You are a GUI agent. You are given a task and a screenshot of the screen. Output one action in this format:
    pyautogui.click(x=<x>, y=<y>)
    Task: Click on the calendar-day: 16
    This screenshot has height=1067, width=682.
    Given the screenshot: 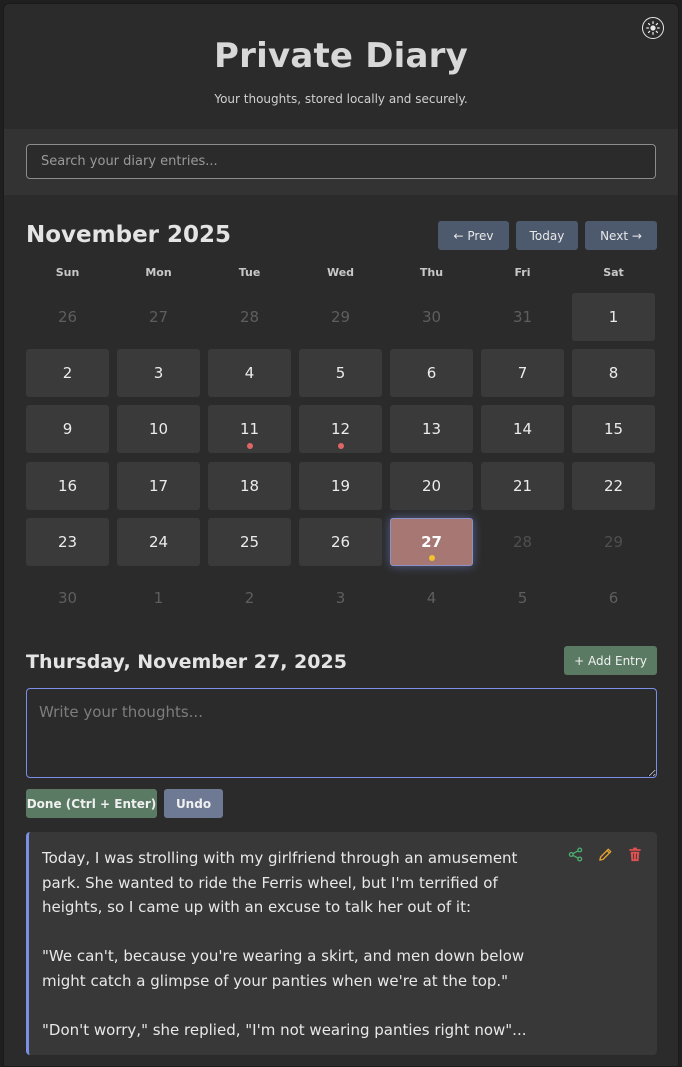 What is the action you would take?
    pyautogui.click(x=67, y=485)
    